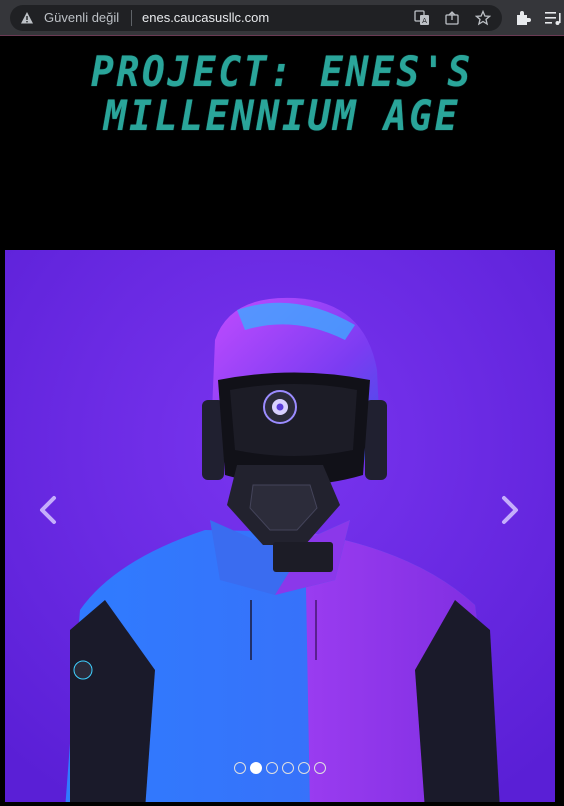 This screenshot has height=806, width=564. Describe the element at coordinates (553, 18) in the screenshot. I see `media-control-icon` at that location.